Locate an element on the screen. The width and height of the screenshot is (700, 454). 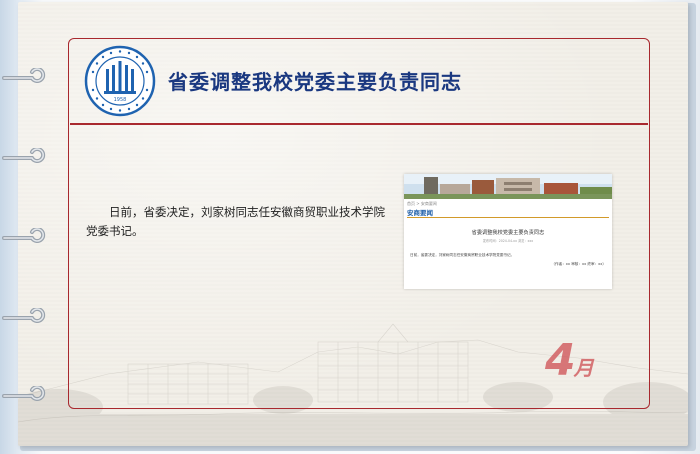
campus-banner-photo is located at coordinates (508, 186).